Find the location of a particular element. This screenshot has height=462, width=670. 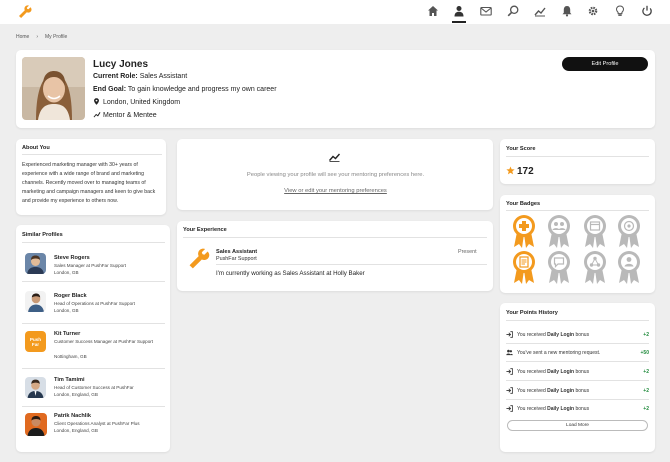

points-divider is located at coordinates (577, 320).